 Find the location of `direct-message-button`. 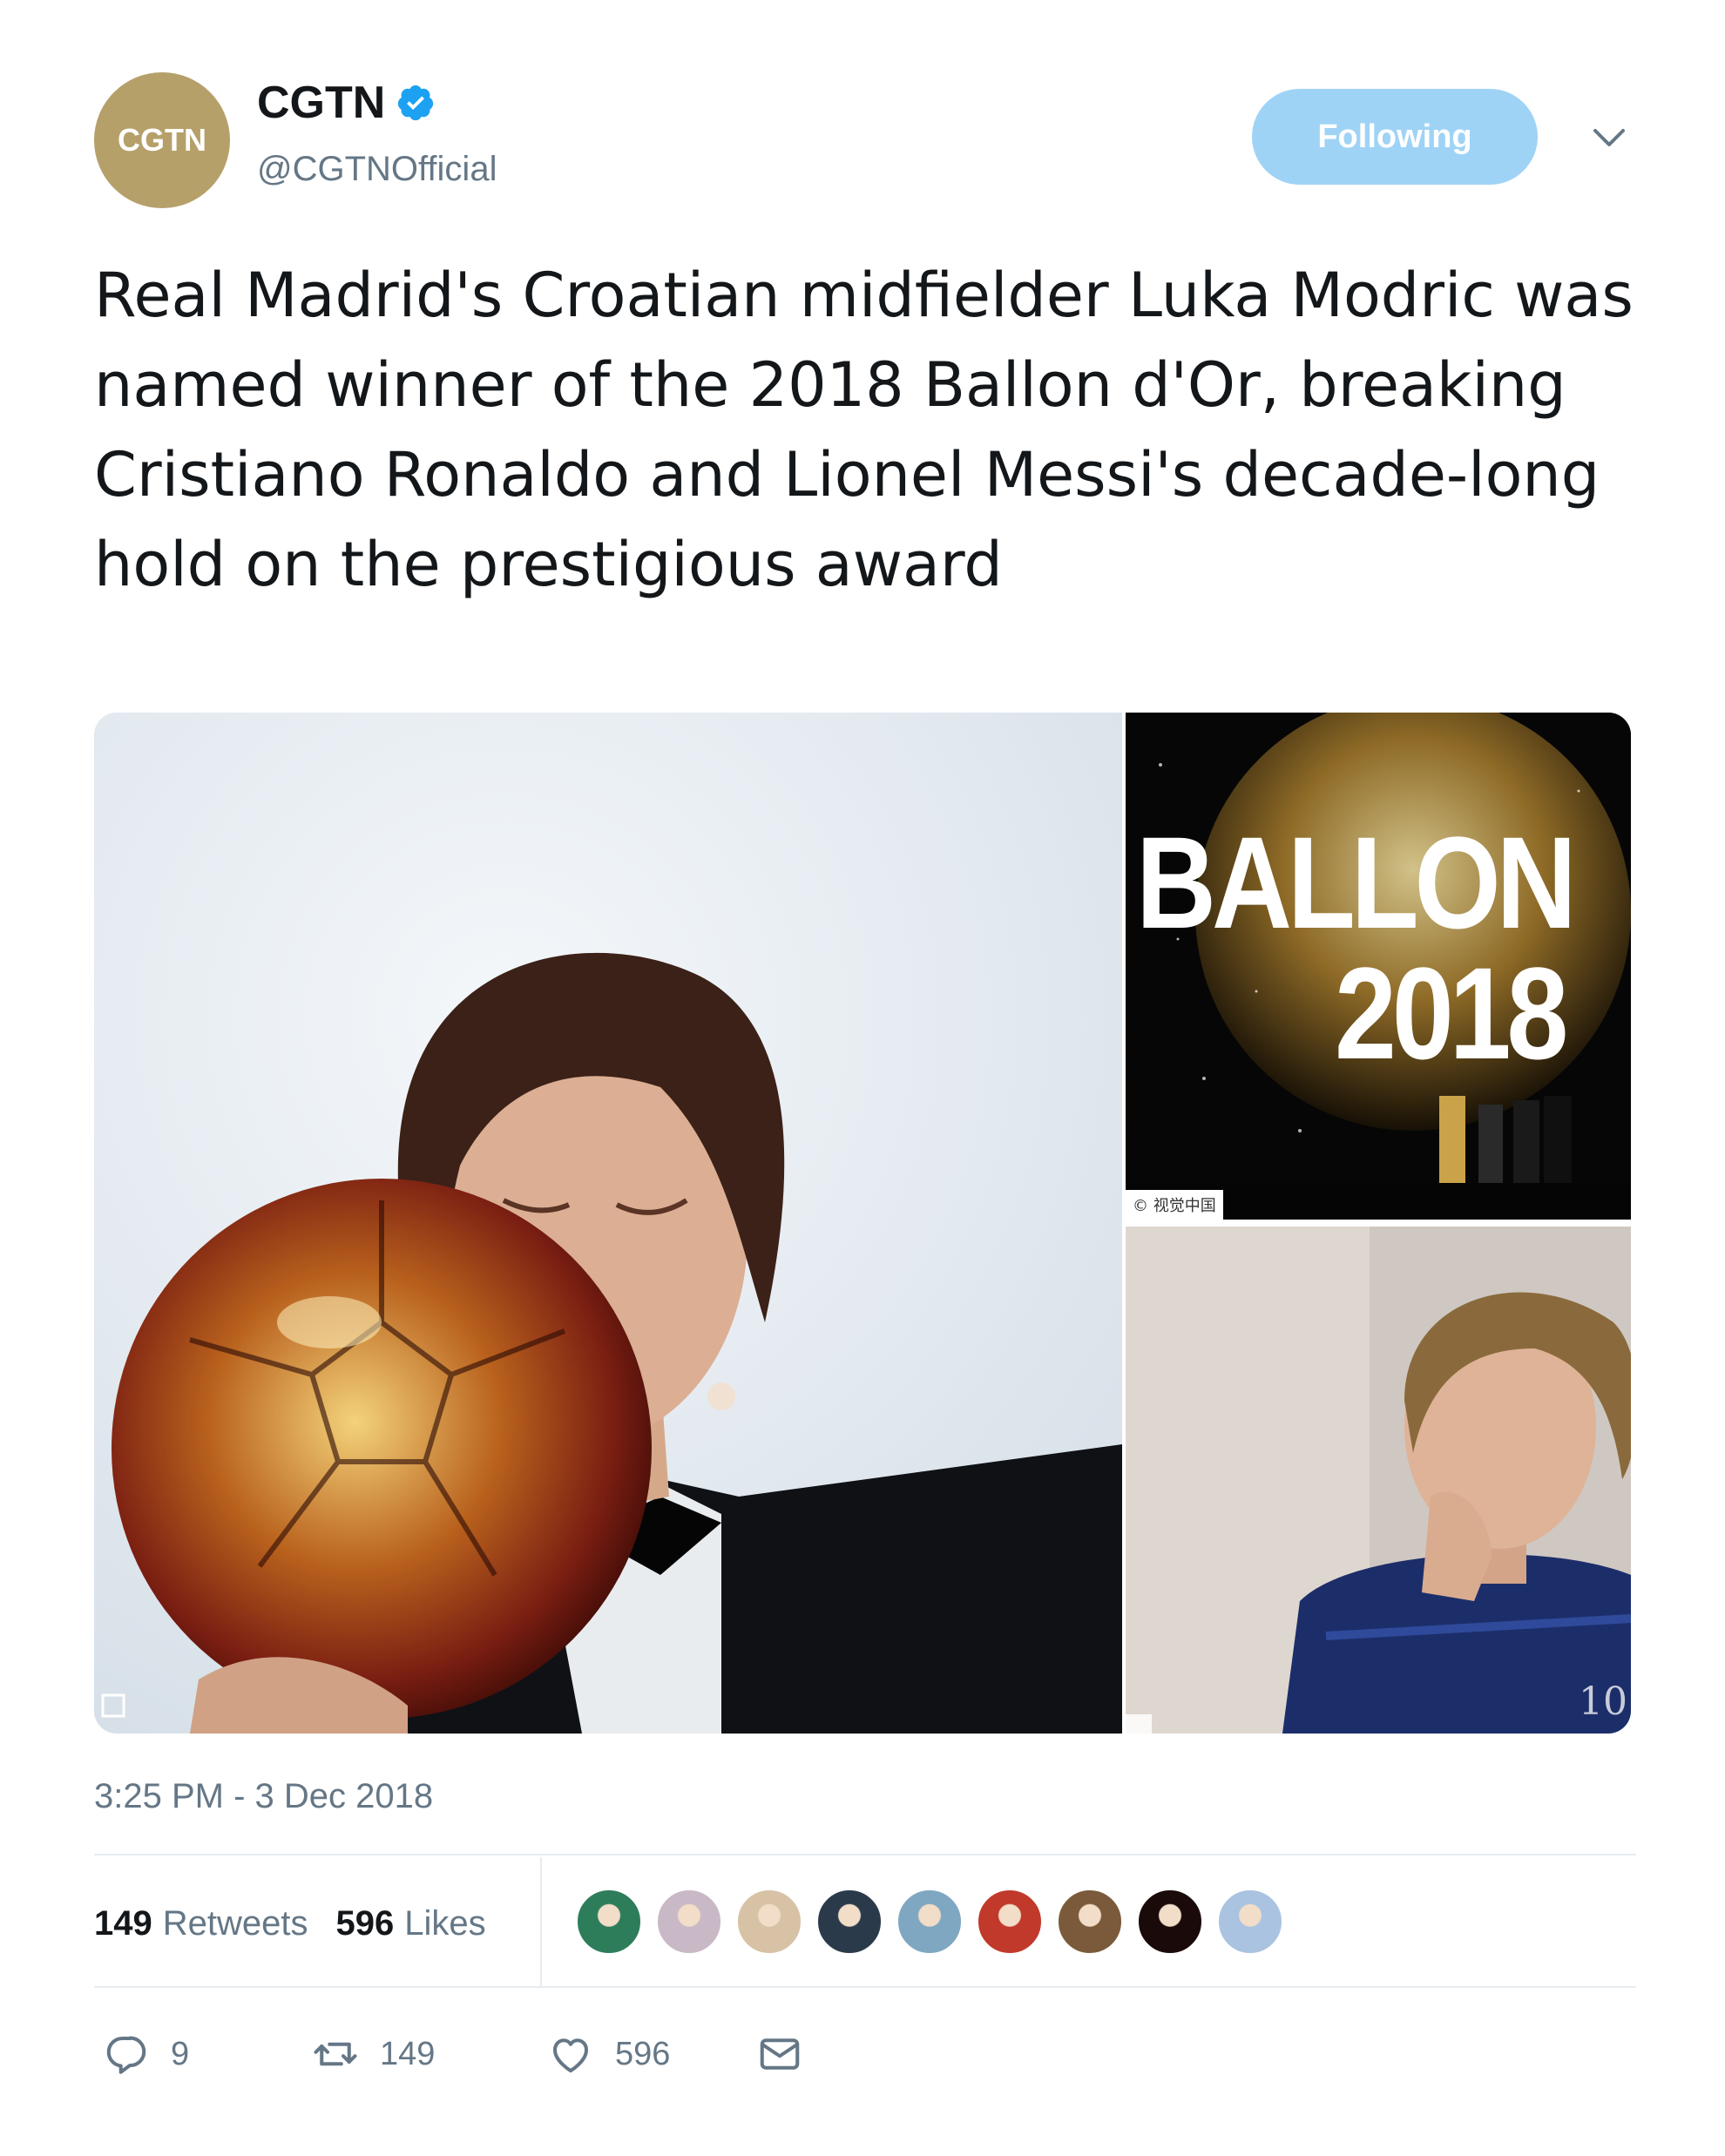

direct-message-button is located at coordinates (790, 2054).